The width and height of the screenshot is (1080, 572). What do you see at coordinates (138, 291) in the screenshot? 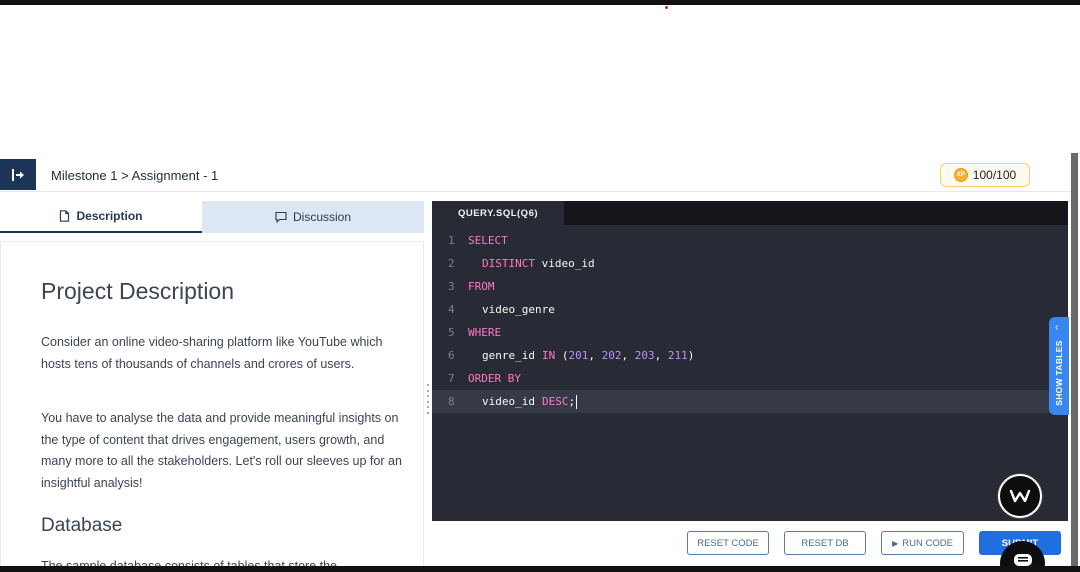
I see `page-title: Project Description` at bounding box center [138, 291].